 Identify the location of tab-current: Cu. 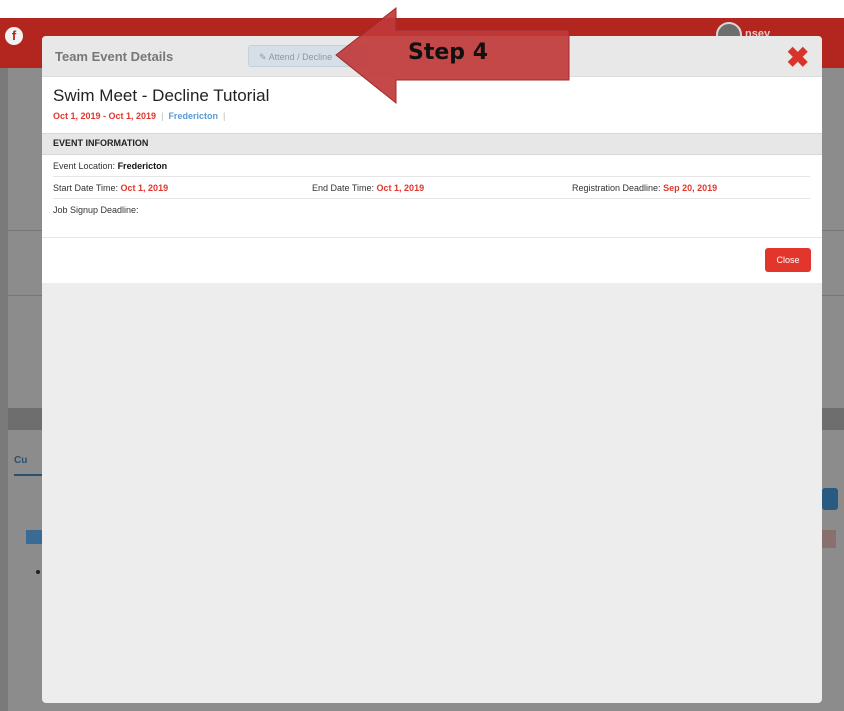
(20, 460).